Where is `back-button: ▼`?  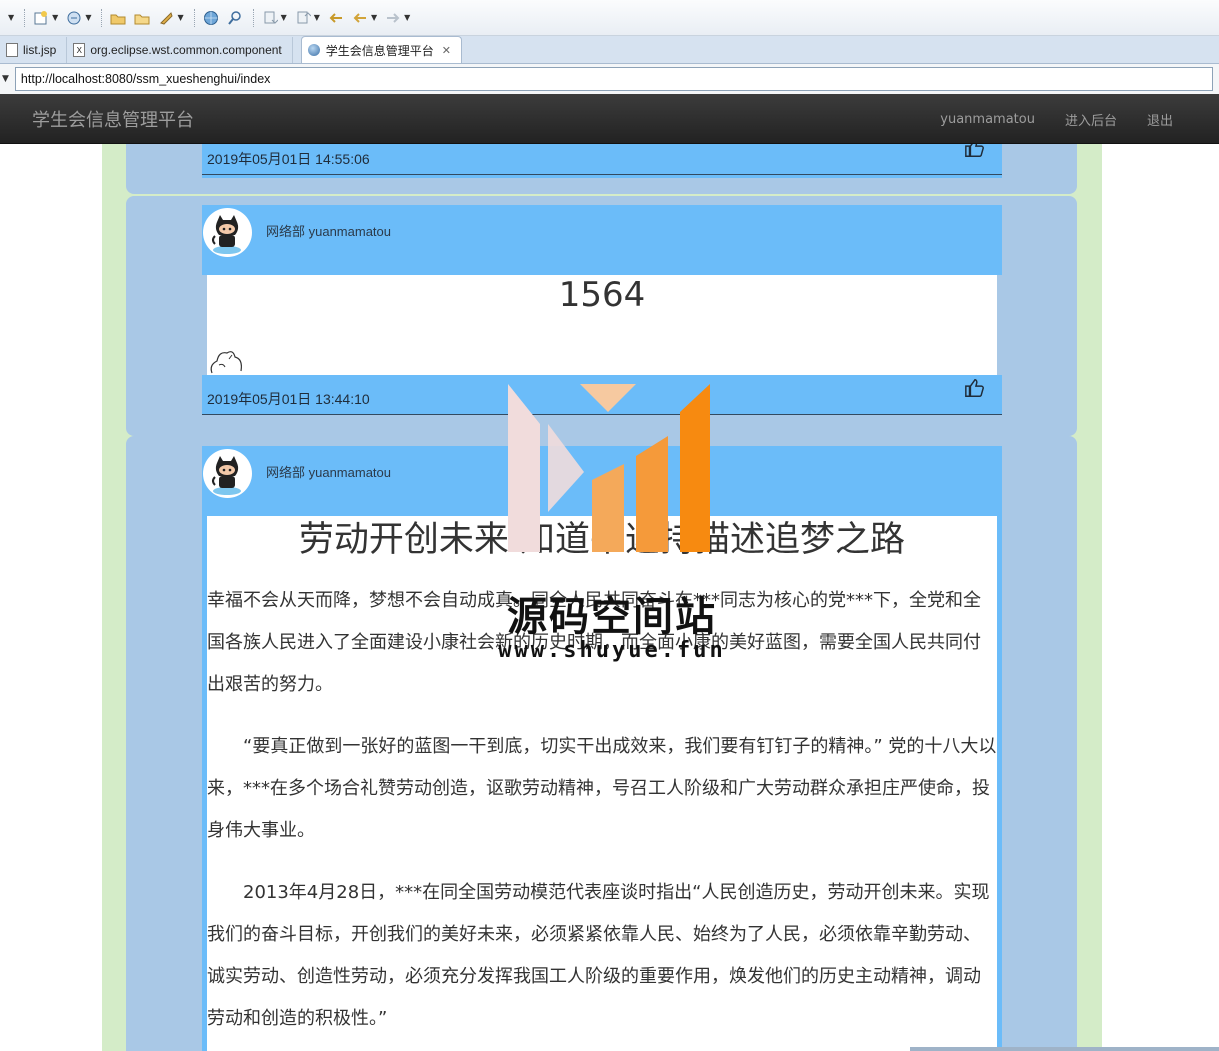
back-button: ▼ is located at coordinates (364, 18).